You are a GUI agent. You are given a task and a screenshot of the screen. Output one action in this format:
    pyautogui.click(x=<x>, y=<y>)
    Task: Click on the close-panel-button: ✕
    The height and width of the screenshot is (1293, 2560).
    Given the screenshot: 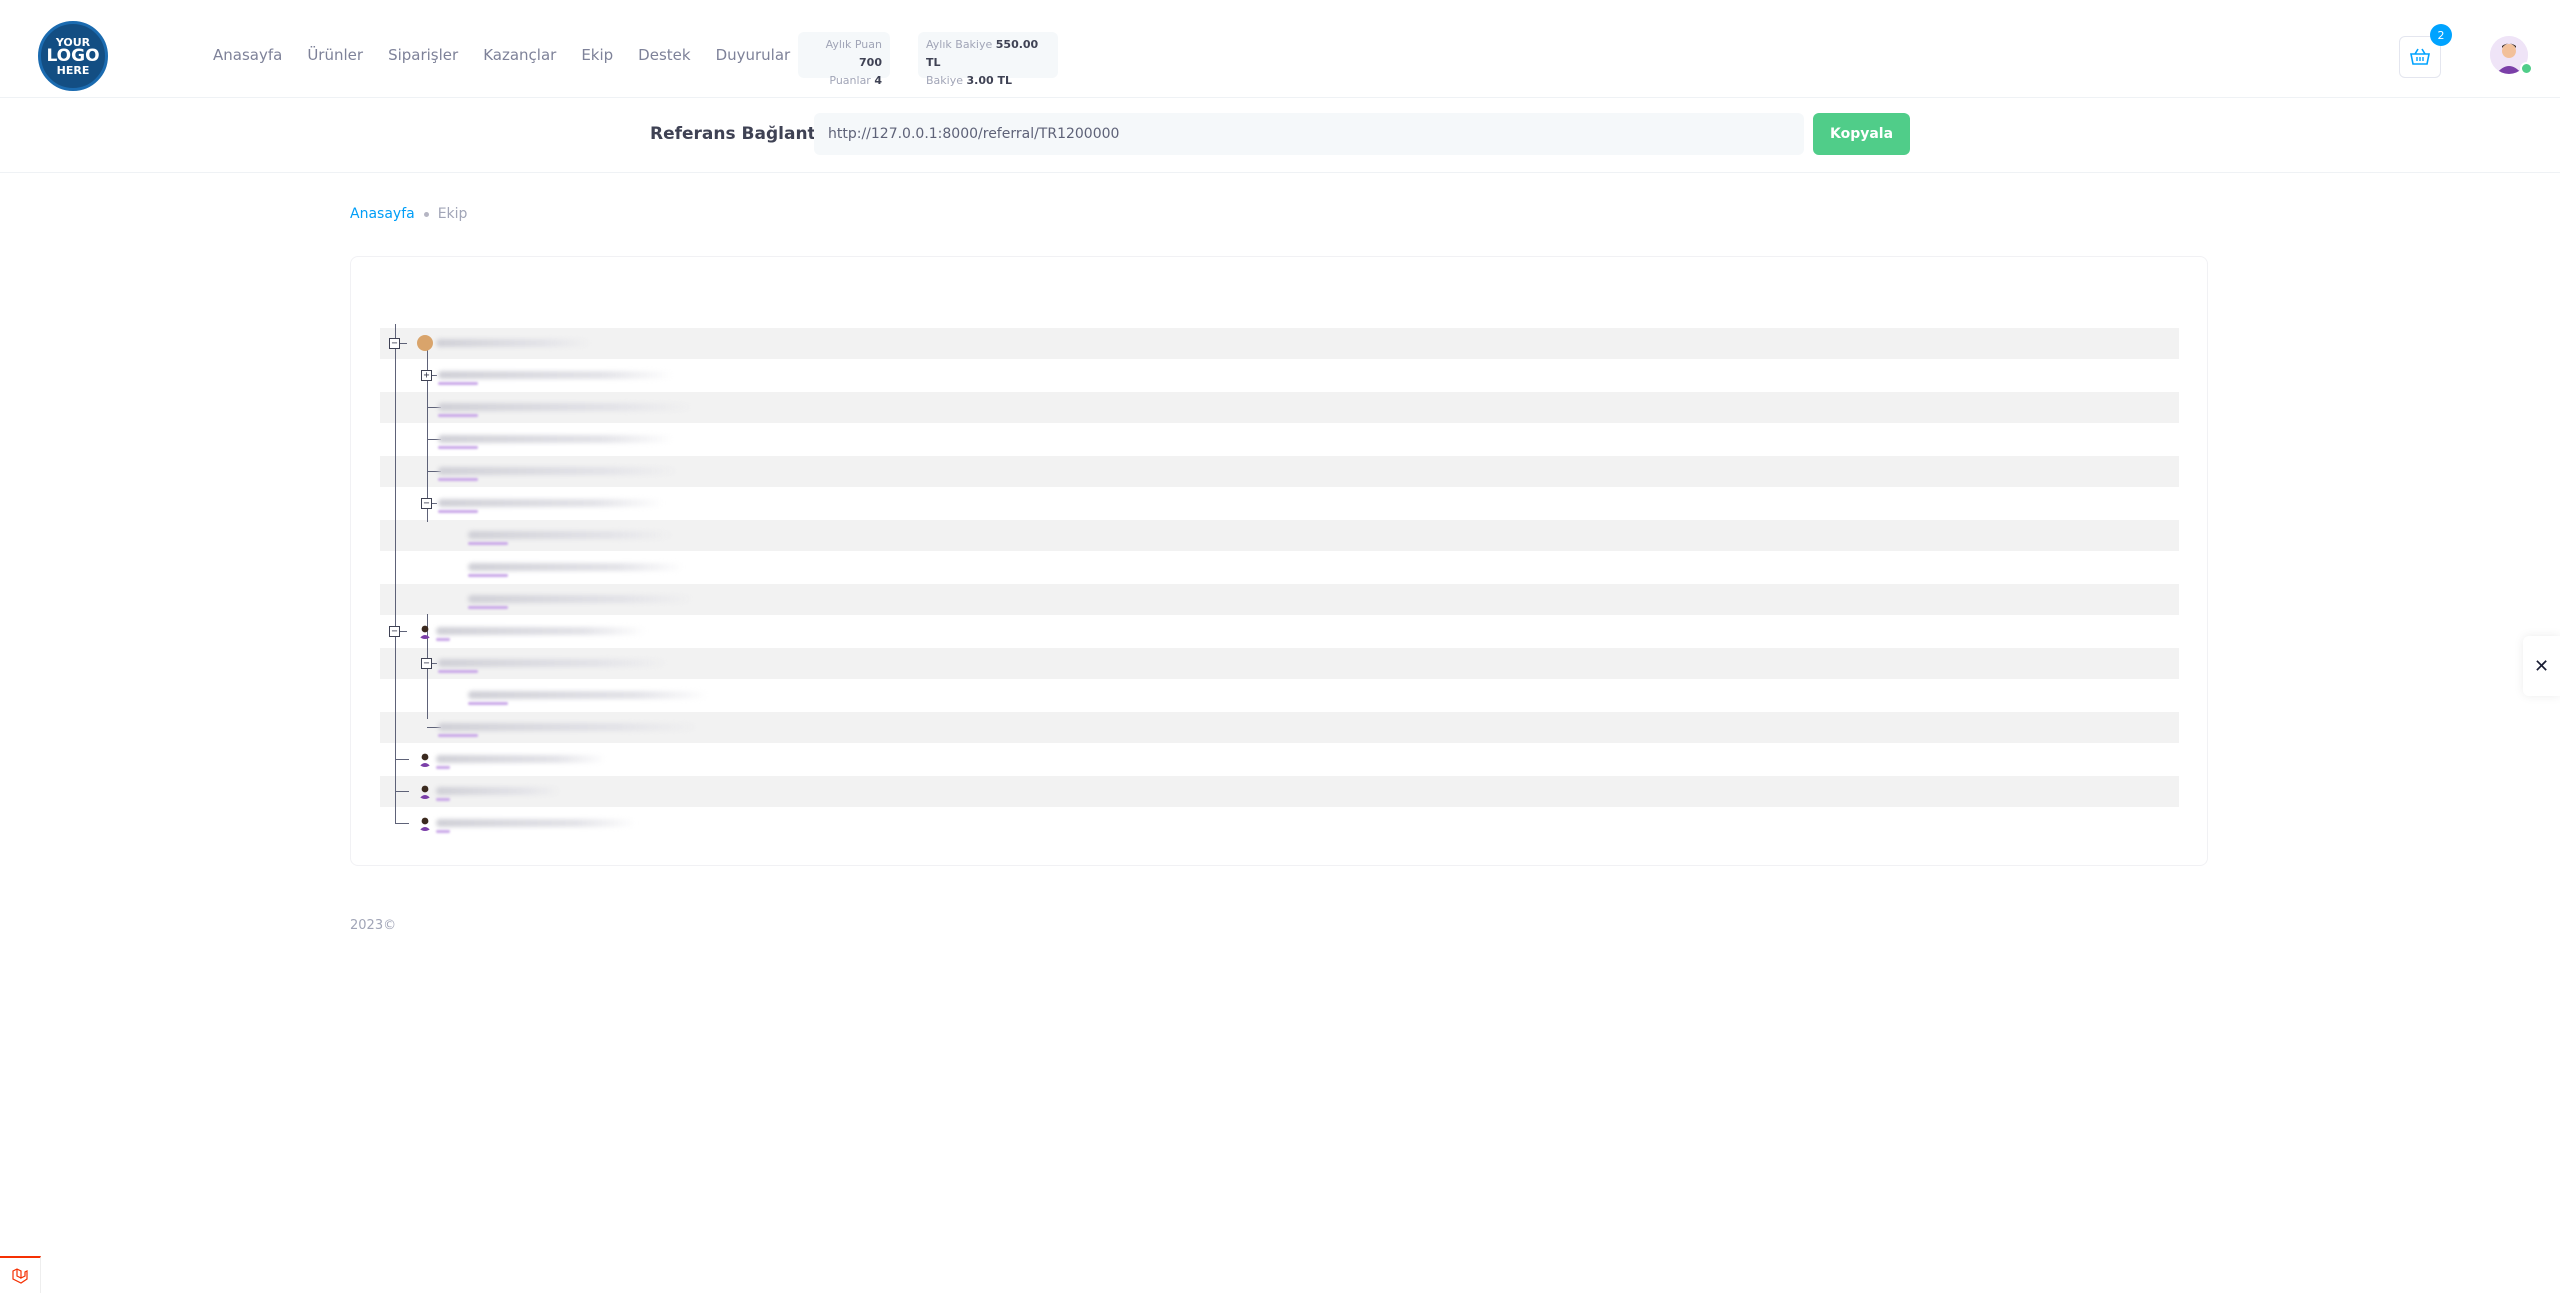 What is the action you would take?
    pyautogui.click(x=2541, y=666)
    